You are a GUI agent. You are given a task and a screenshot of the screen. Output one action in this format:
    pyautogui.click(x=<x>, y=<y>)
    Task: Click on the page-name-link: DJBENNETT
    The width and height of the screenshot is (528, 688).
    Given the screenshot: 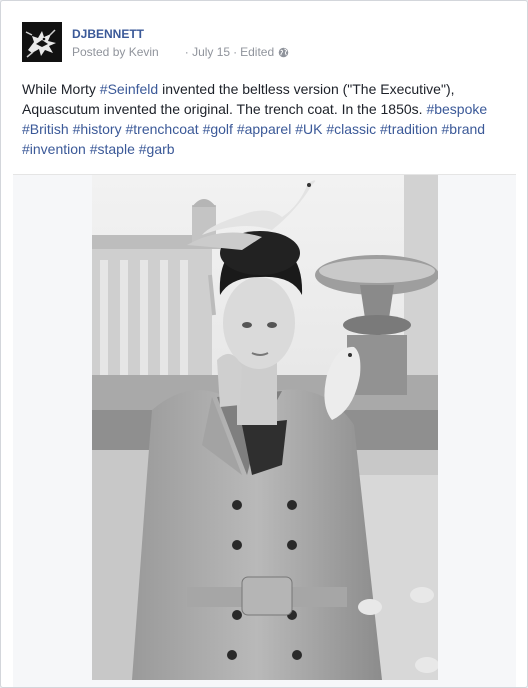 What is the action you would take?
    pyautogui.click(x=108, y=34)
    